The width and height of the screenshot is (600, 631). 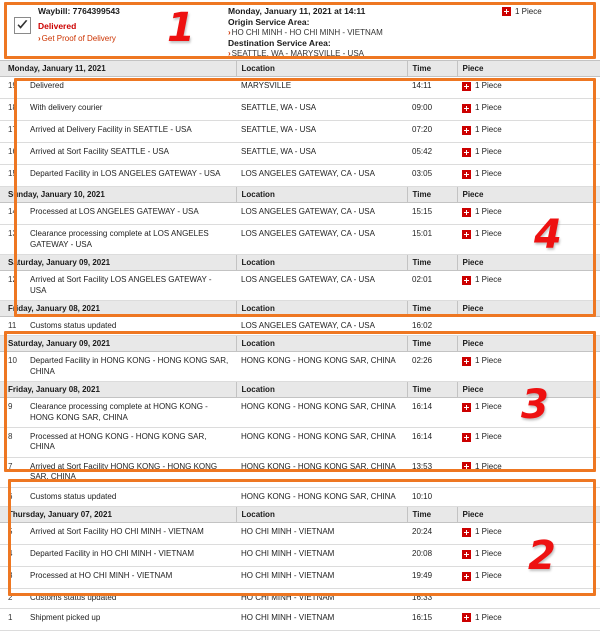 I want to click on group-date-header: Thursday, January 07, 2021, so click(x=118, y=514).